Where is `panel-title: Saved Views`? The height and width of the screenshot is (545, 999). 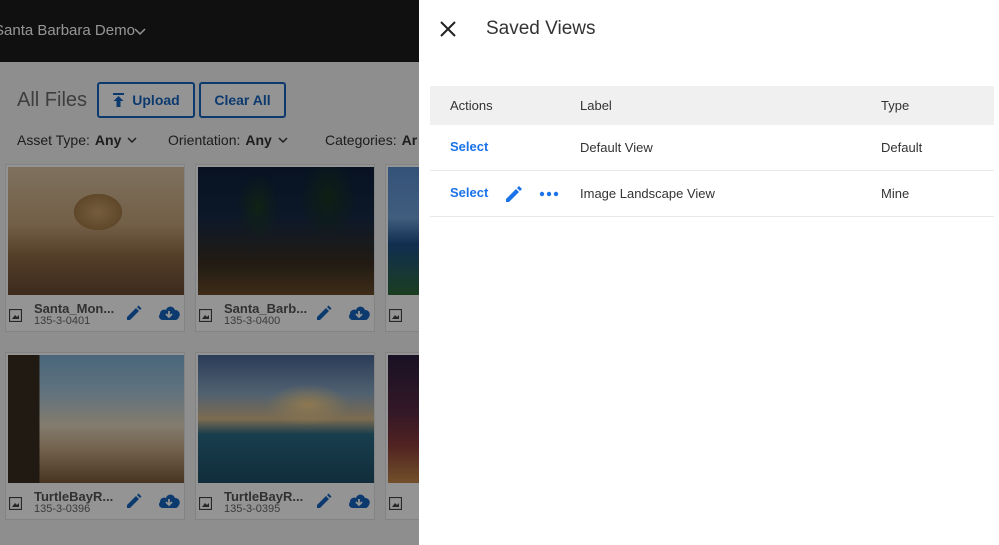 panel-title: Saved Views is located at coordinates (541, 28).